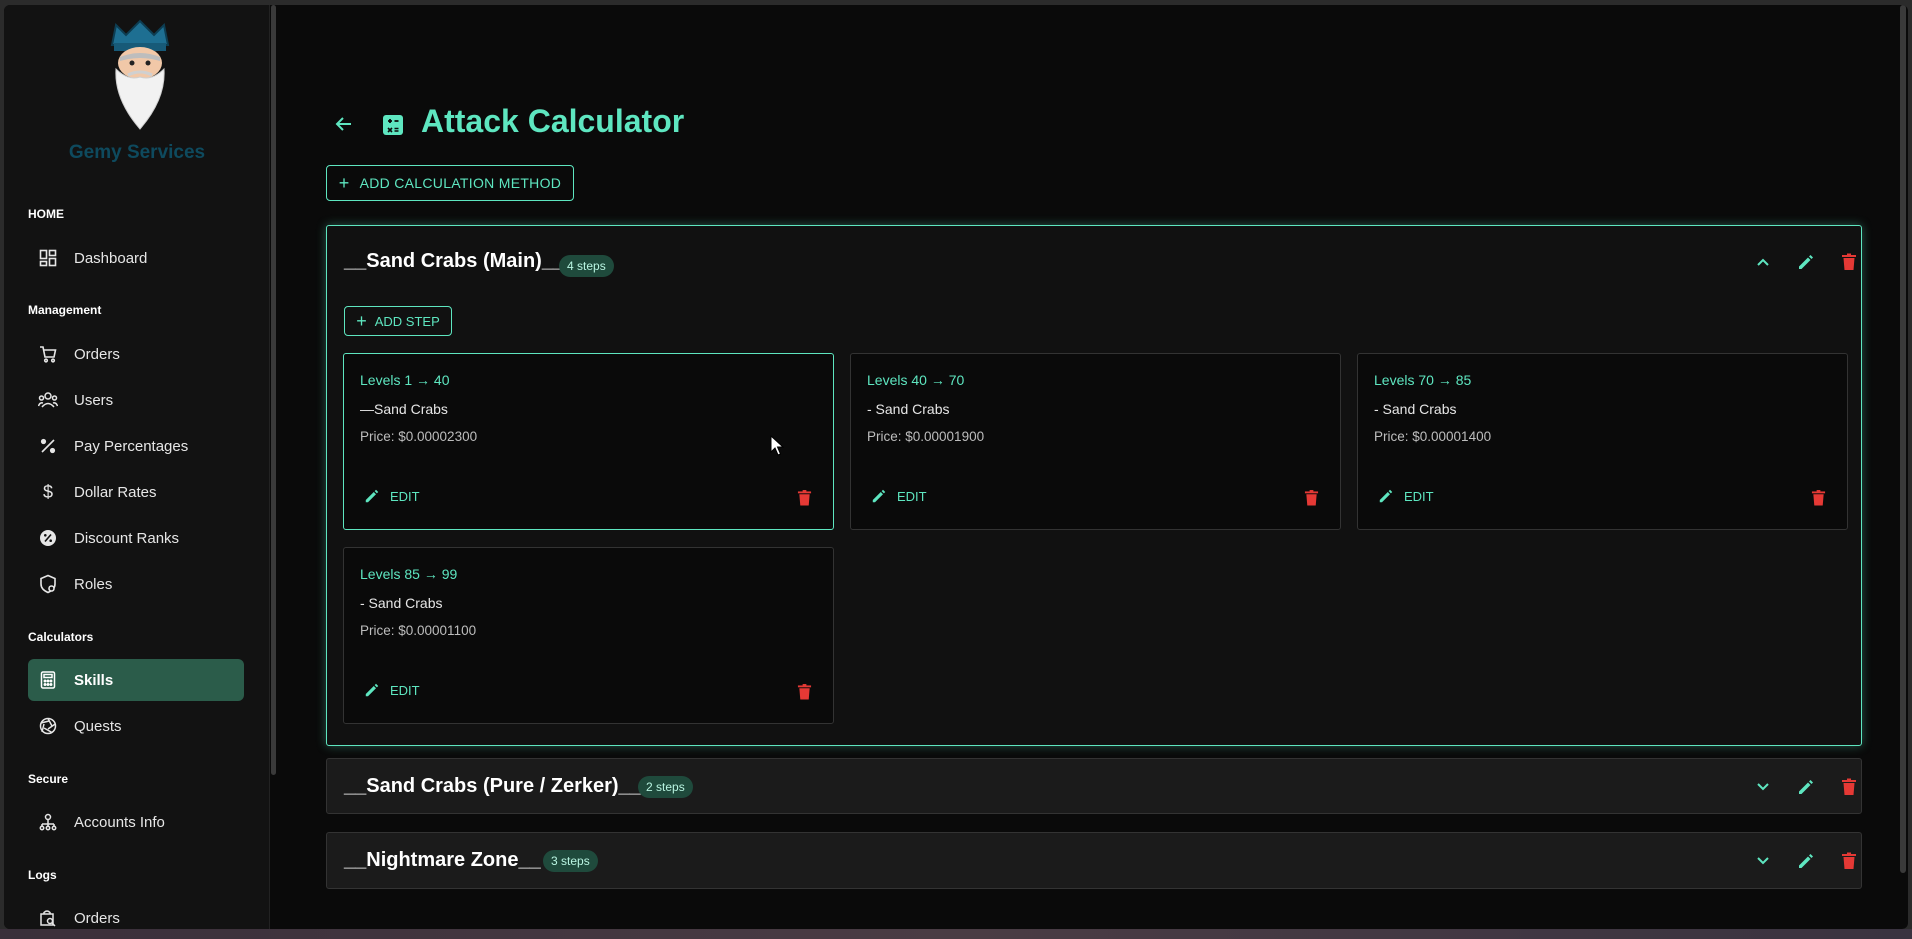 Image resolution: width=1912 pixels, height=939 pixels. What do you see at coordinates (127, 538) in the screenshot?
I see `sidebar-item-label: Discount Ranks` at bounding box center [127, 538].